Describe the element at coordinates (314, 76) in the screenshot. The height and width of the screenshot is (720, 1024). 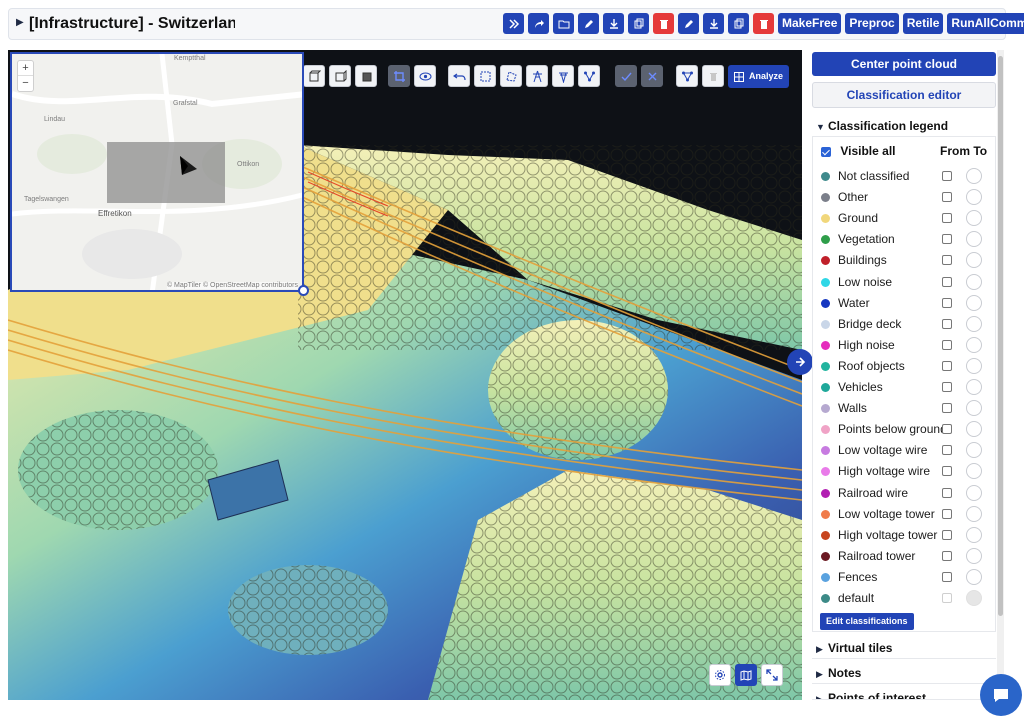
I see `view-top-icon` at that location.